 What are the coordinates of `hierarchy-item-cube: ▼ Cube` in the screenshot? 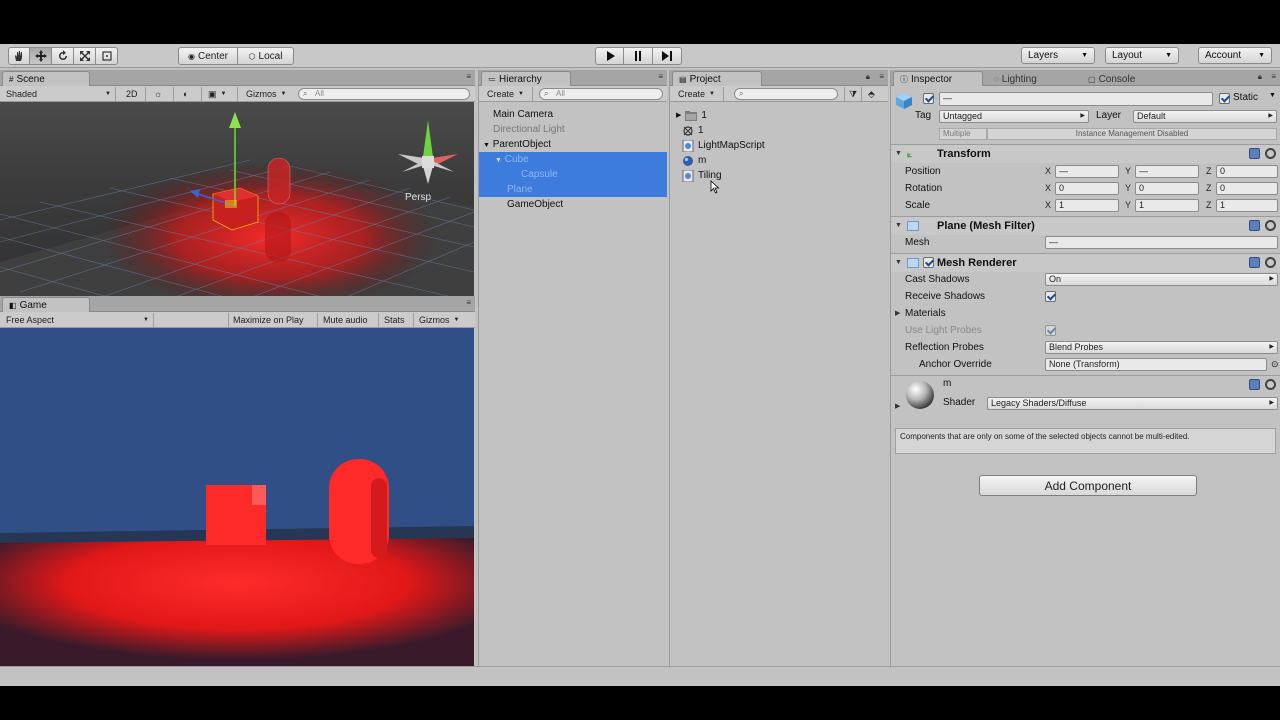 It's located at (573, 159).